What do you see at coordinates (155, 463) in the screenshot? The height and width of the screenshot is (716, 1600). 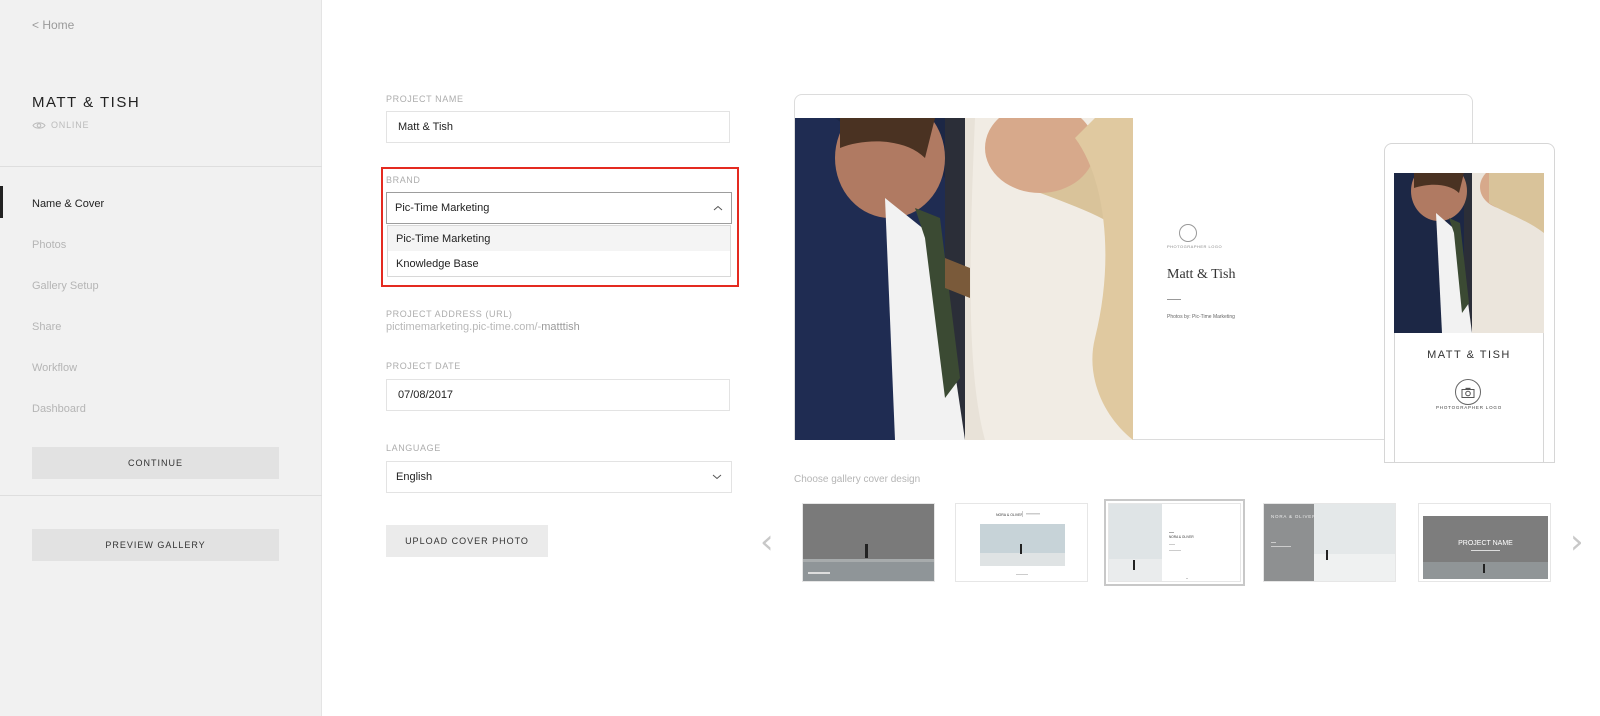 I see `continue-button: CONTINUE` at bounding box center [155, 463].